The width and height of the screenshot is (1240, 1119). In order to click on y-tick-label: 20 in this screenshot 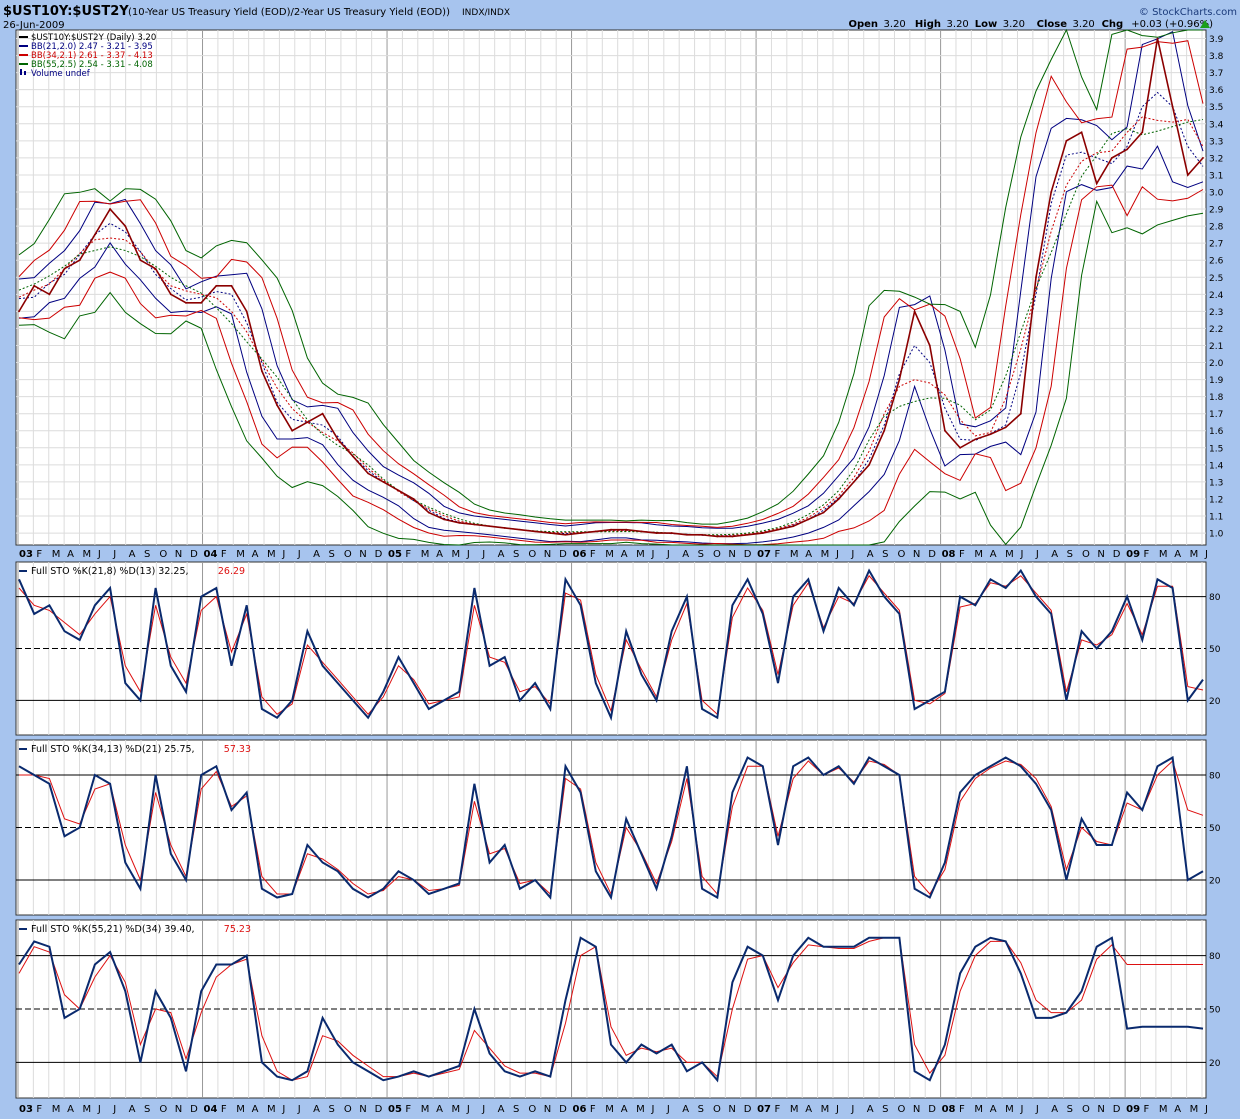, I will do `click(1215, 1064)`.